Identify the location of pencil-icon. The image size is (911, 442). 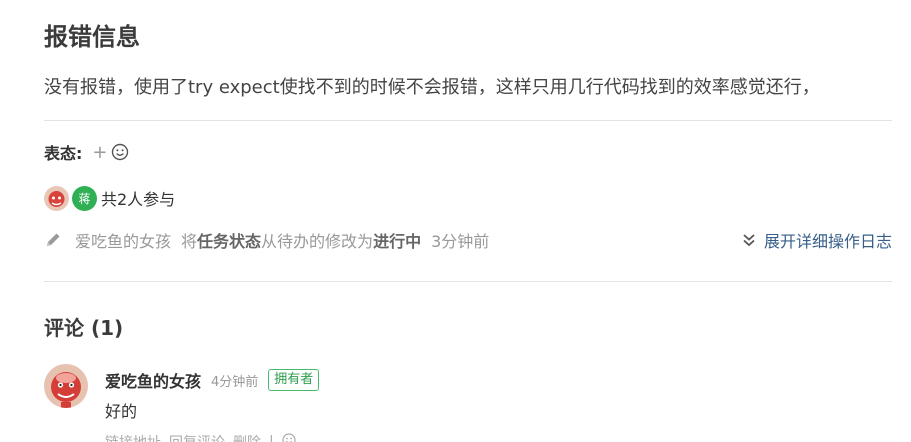
(53, 240).